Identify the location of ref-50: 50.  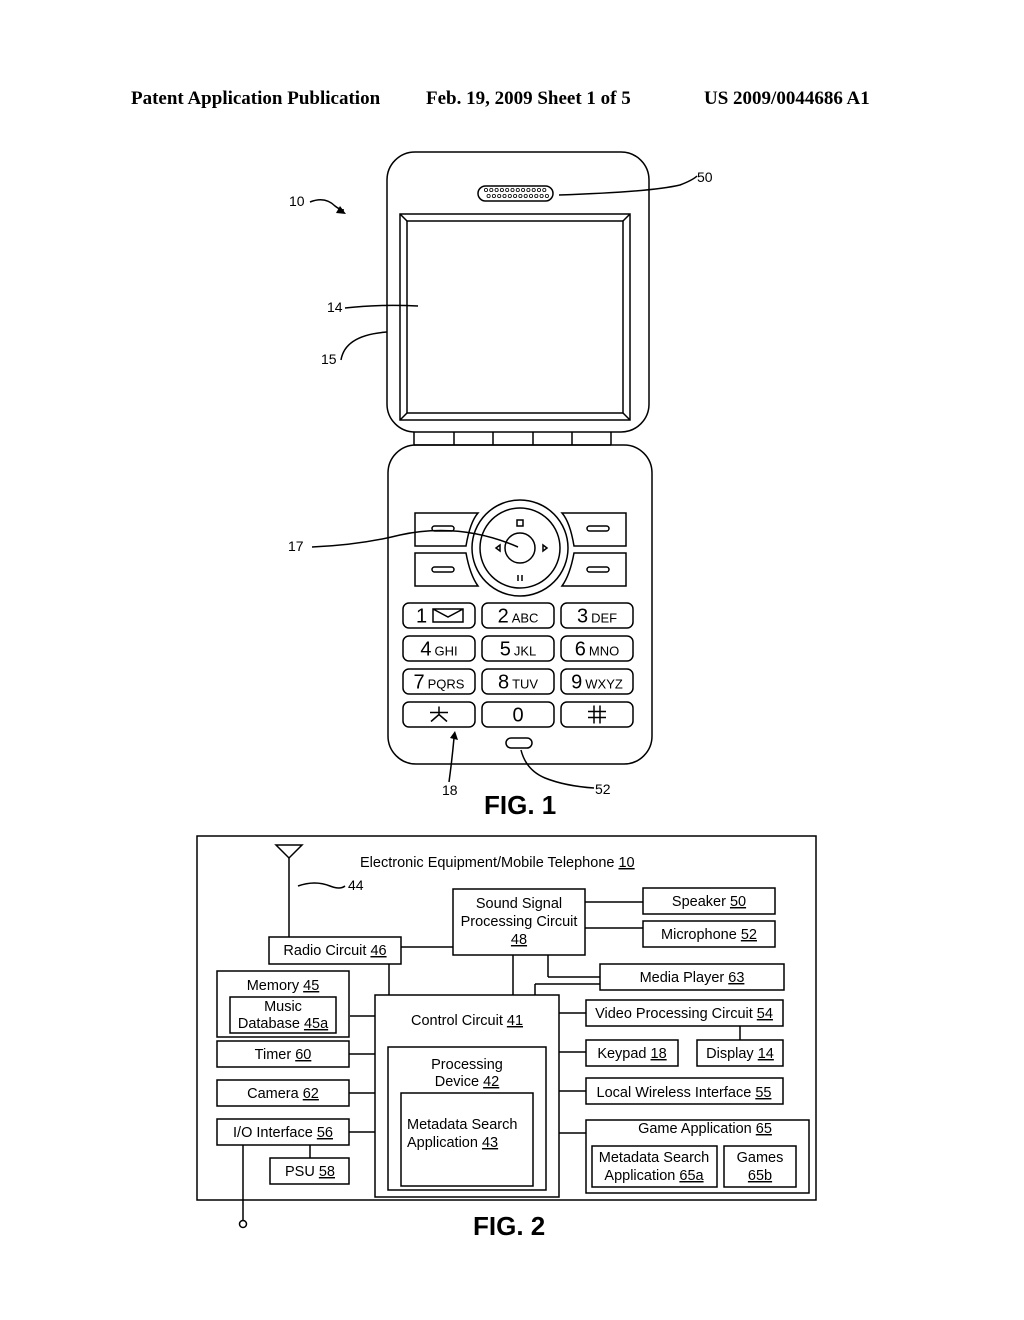
(705, 177).